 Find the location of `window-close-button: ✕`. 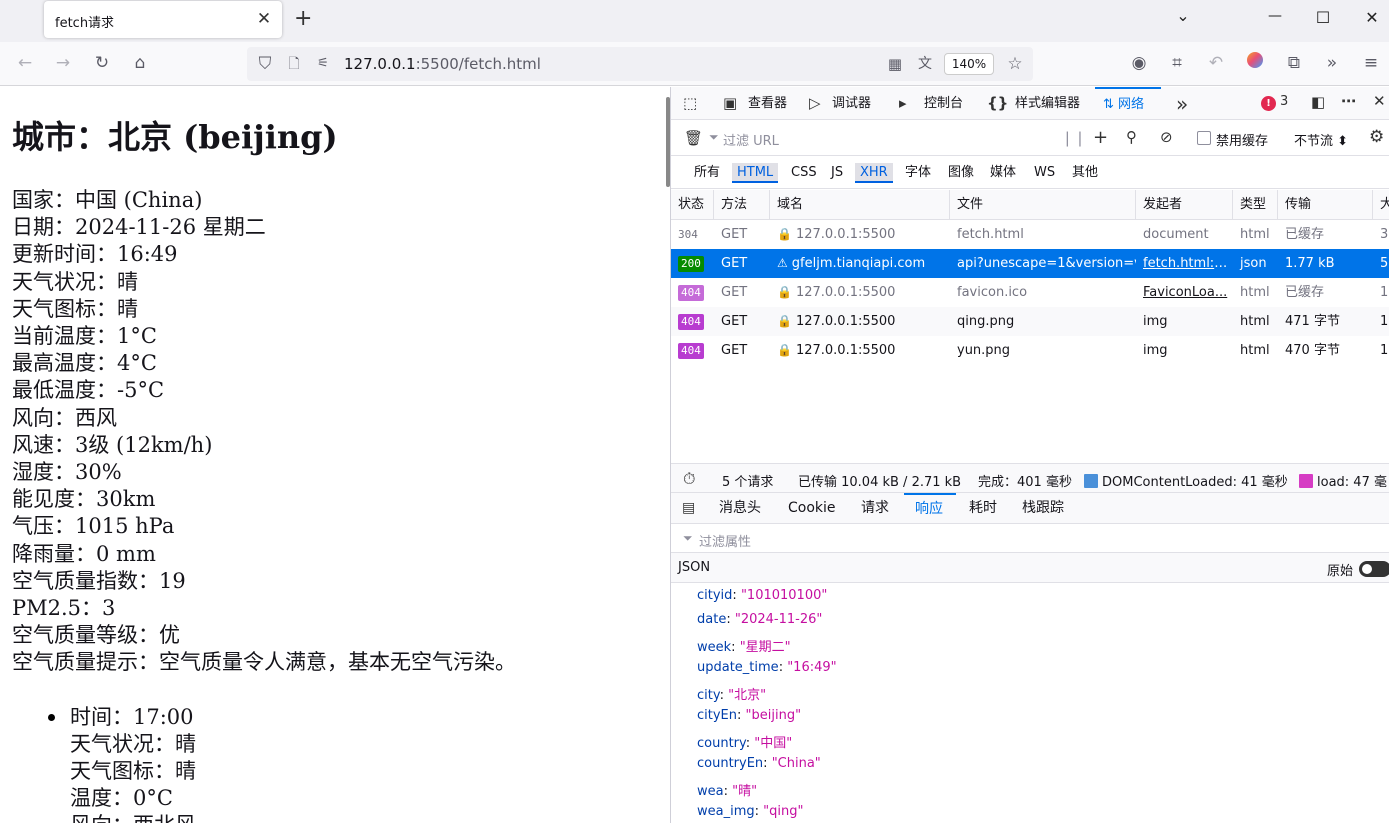

window-close-button: ✕ is located at coordinates (1372, 17).